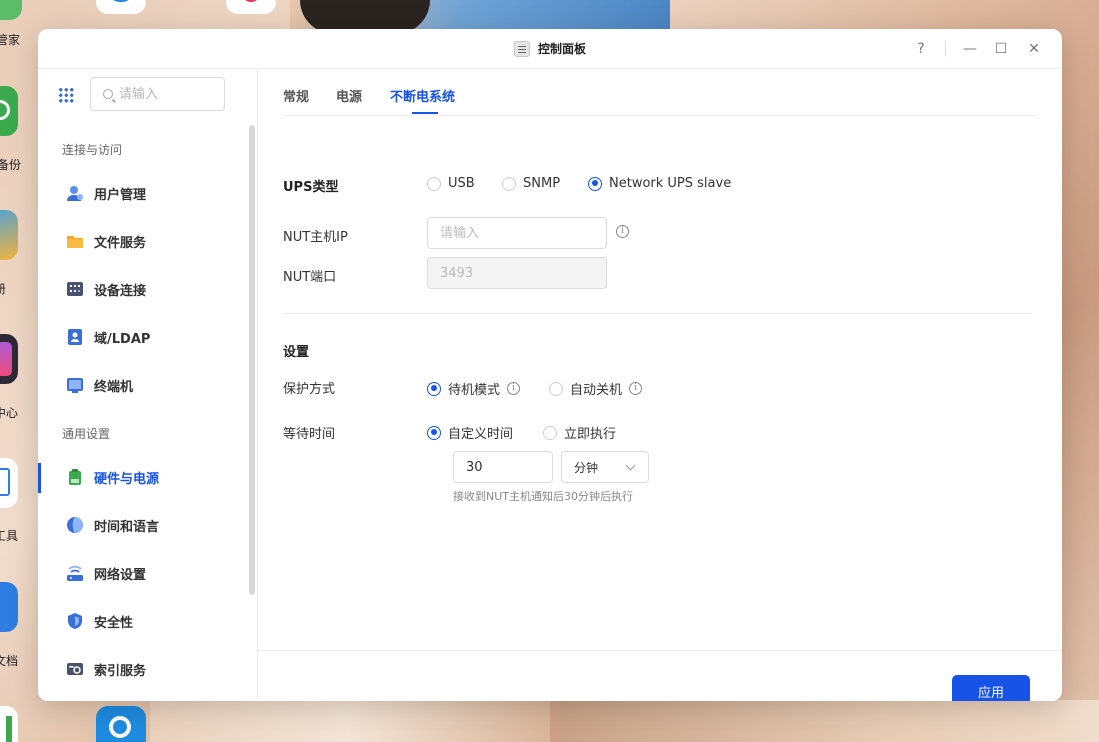 This screenshot has width=1099, height=742. I want to click on sidebar-item-label: 设备连接, so click(120, 291).